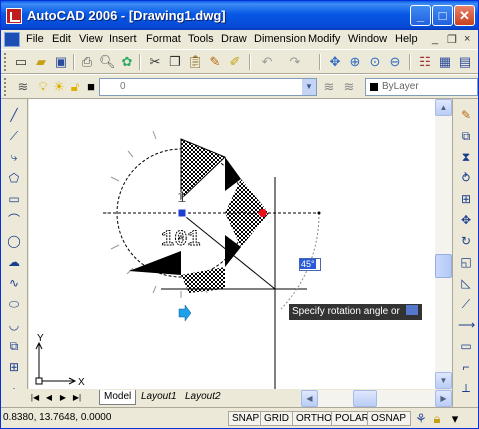 The height and width of the screenshot is (429, 479). What do you see at coordinates (466, 325) in the screenshot?
I see `extend-icon: ⟶` at bounding box center [466, 325].